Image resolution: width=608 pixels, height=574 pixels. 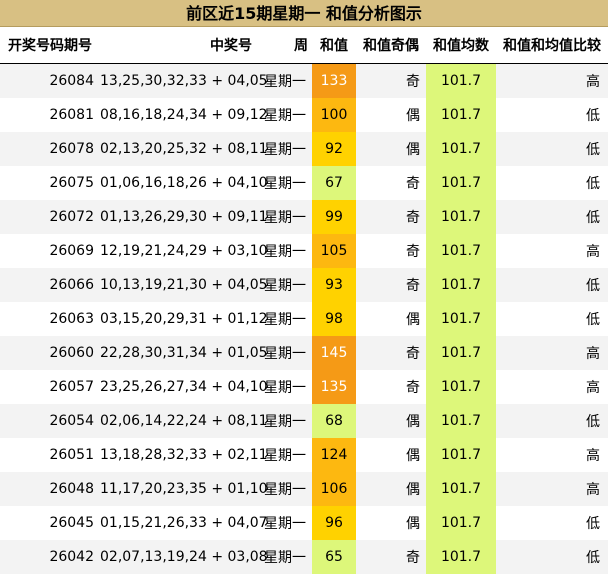 I want to click on cell-issue: 26057, so click(x=50, y=387).